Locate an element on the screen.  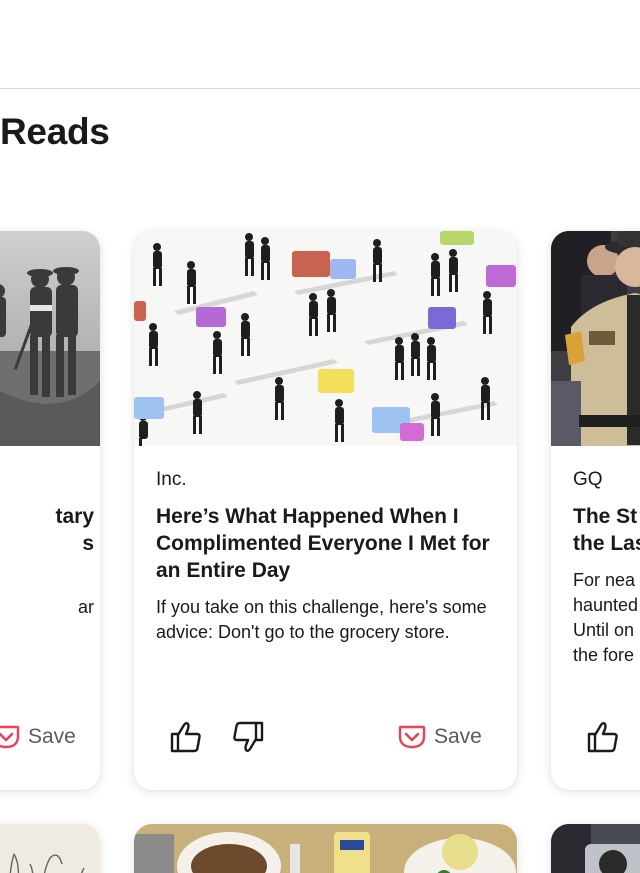
botanical-sketch-image is located at coordinates (50, 848).